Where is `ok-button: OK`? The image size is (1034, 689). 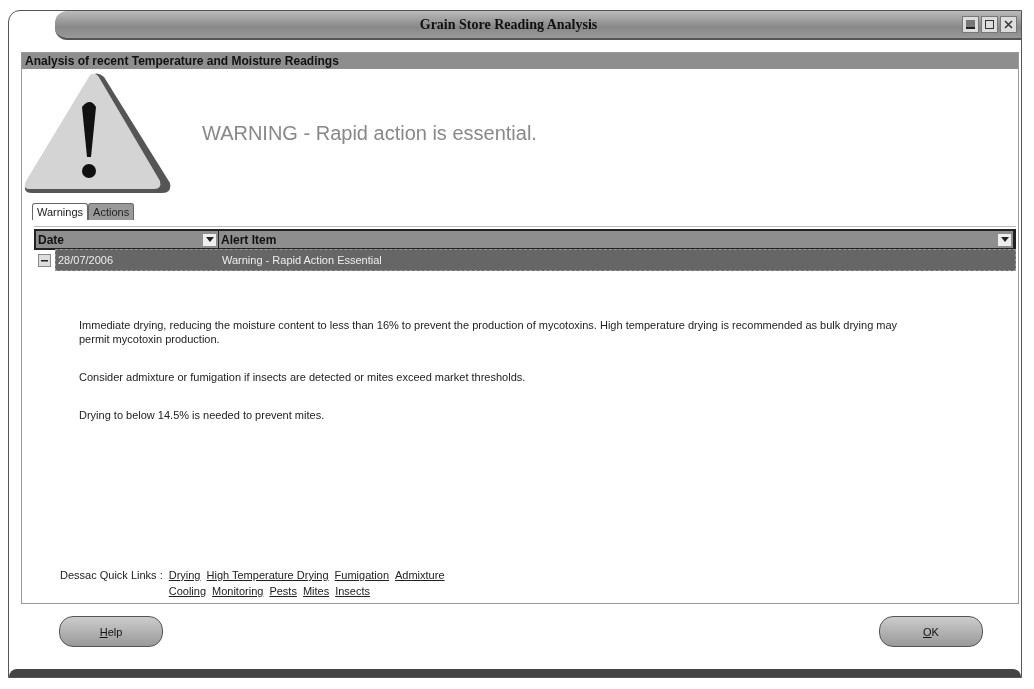
ok-button: OK is located at coordinates (931, 631).